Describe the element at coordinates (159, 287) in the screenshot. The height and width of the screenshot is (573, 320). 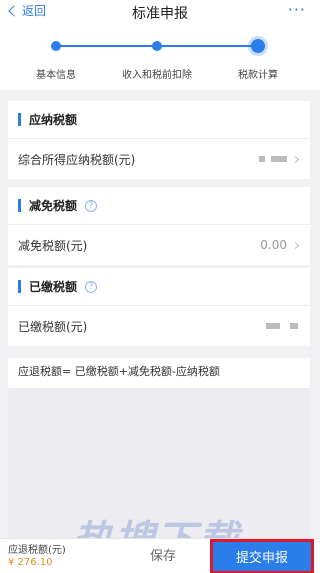
I see `section-header: 已缴税额 ?` at that location.